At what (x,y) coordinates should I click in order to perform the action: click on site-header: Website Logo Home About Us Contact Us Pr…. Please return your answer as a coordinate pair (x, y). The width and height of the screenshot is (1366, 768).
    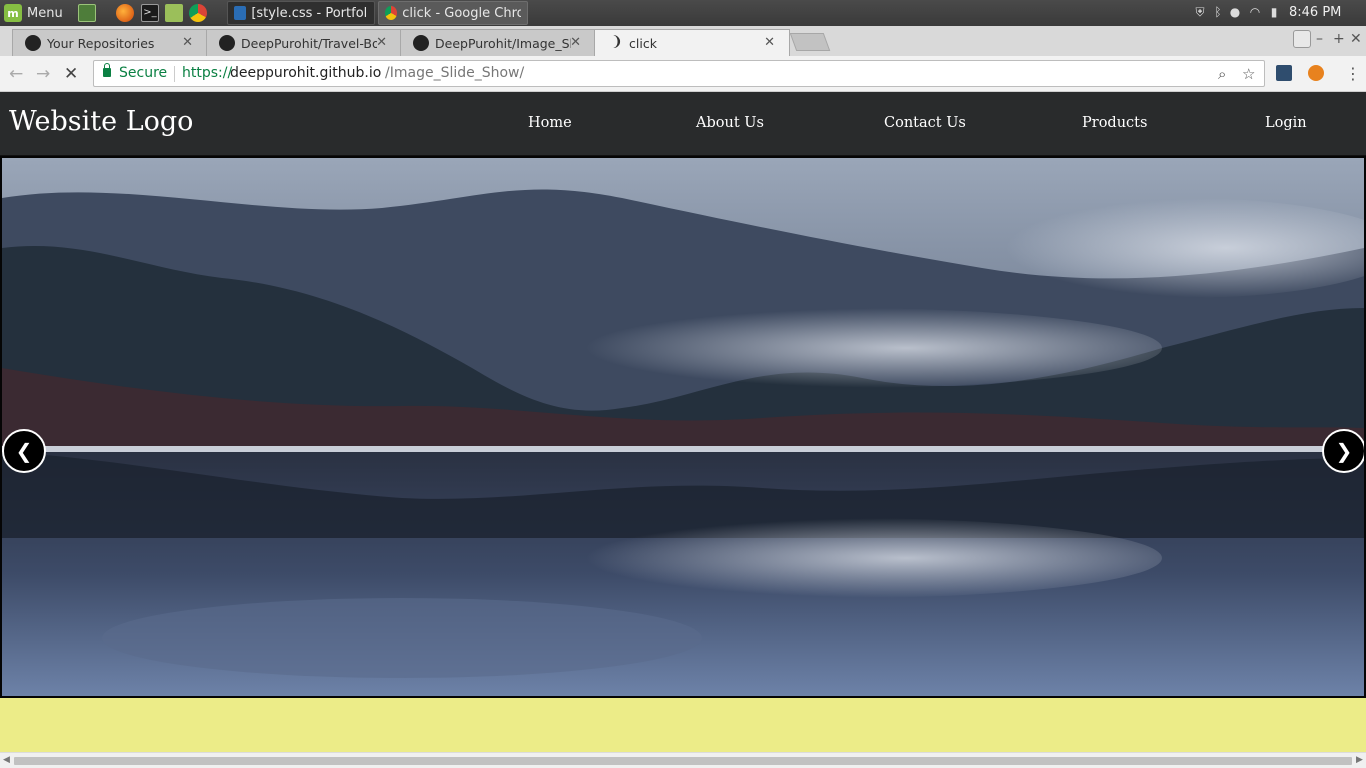
    Looking at the image, I should click on (683, 124).